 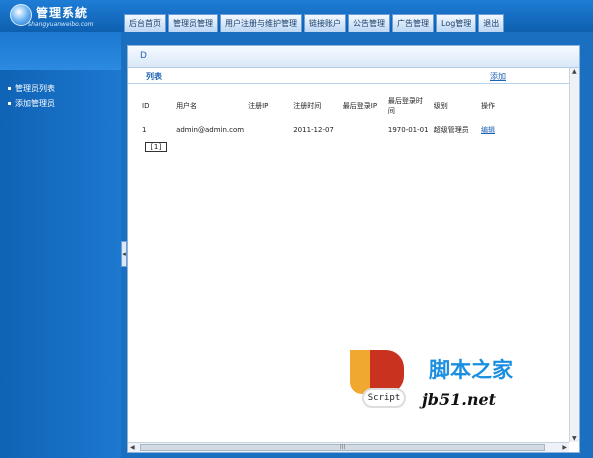 What do you see at coordinates (261, 23) in the screenshot?
I see `tab-user-manage: 用户注册与维护管理` at bounding box center [261, 23].